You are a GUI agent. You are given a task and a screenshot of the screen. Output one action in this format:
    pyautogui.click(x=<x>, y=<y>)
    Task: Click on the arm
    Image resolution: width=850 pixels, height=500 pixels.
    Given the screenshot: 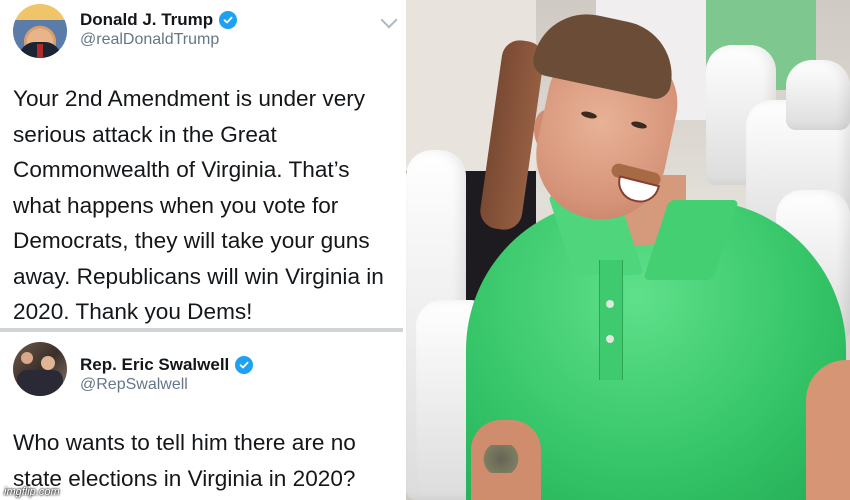 What is the action you would take?
    pyautogui.click(x=828, y=430)
    